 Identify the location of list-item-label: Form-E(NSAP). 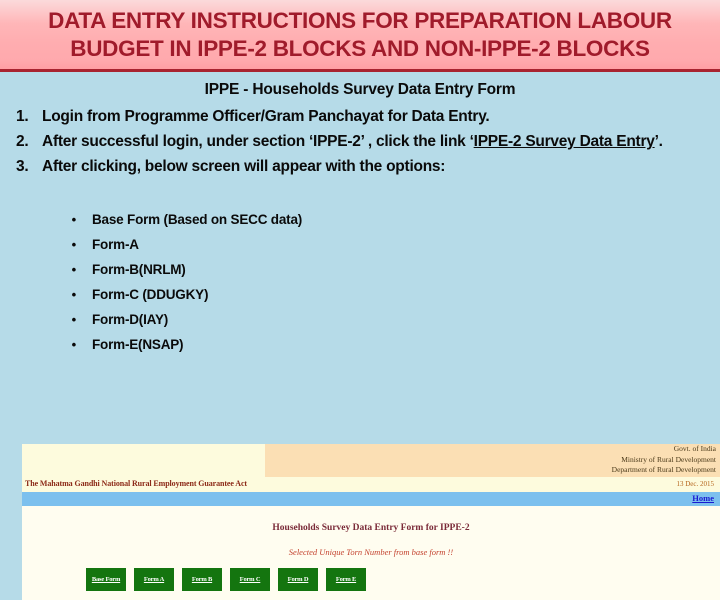
(138, 344).